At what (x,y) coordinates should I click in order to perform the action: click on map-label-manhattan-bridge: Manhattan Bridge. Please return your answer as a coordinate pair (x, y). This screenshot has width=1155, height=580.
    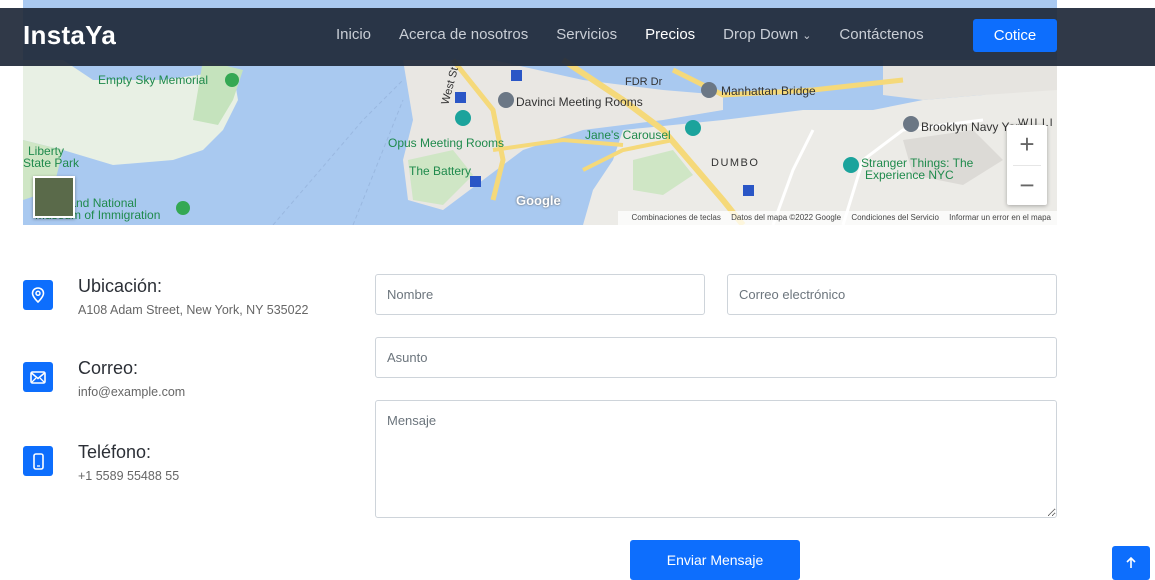
    Looking at the image, I should click on (768, 91).